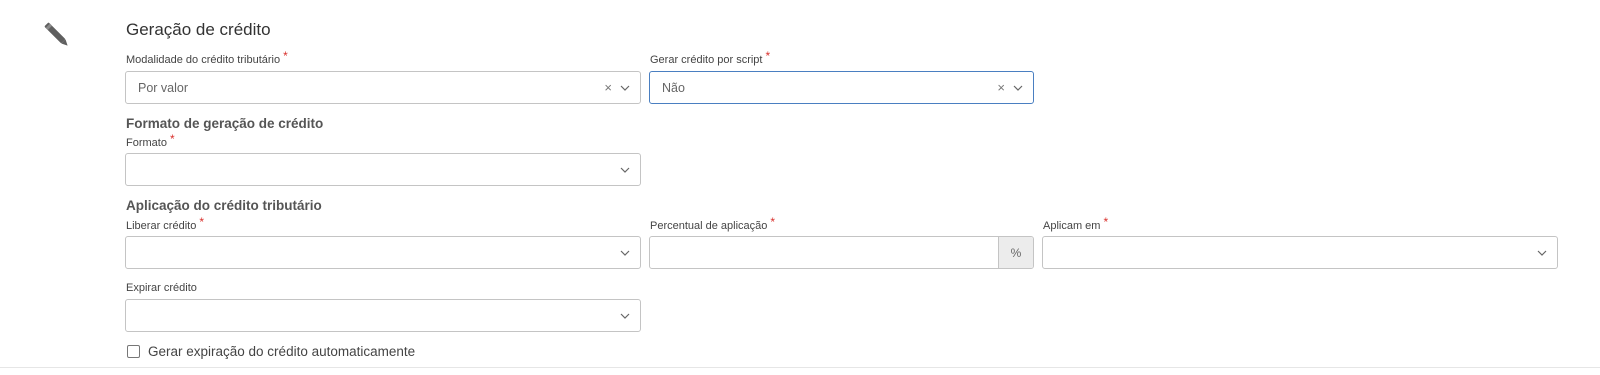 The image size is (1600, 375). What do you see at coordinates (225, 123) in the screenshot?
I see `formato-section-title: Formato de geração de crédito` at bounding box center [225, 123].